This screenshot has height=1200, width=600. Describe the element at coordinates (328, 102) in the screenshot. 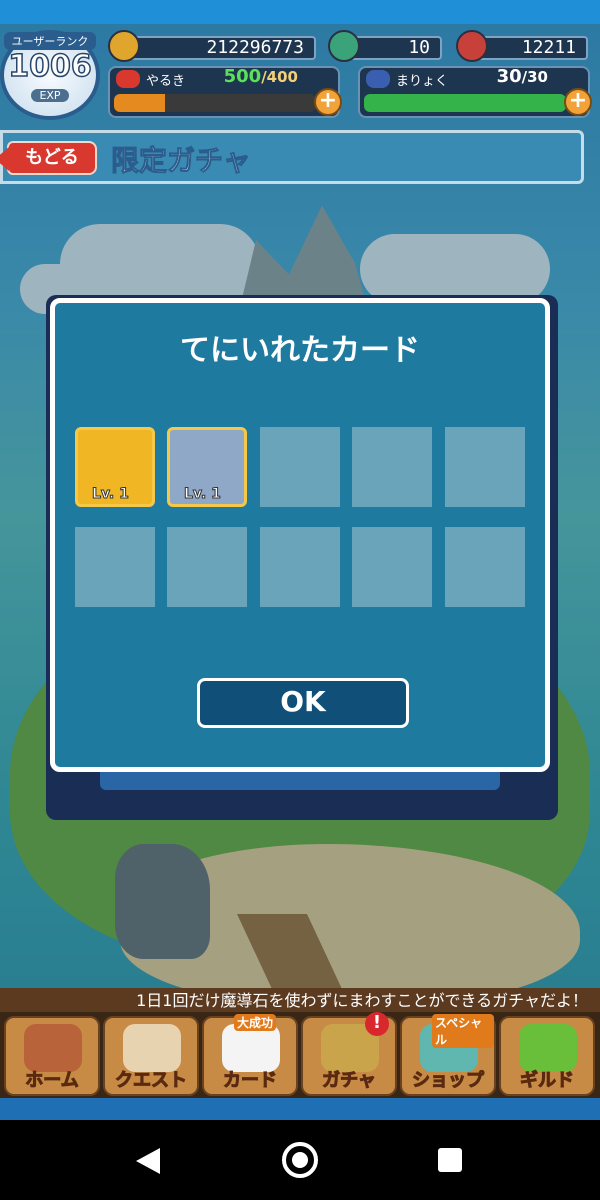

I see `yaruki-plus-button: +` at that location.